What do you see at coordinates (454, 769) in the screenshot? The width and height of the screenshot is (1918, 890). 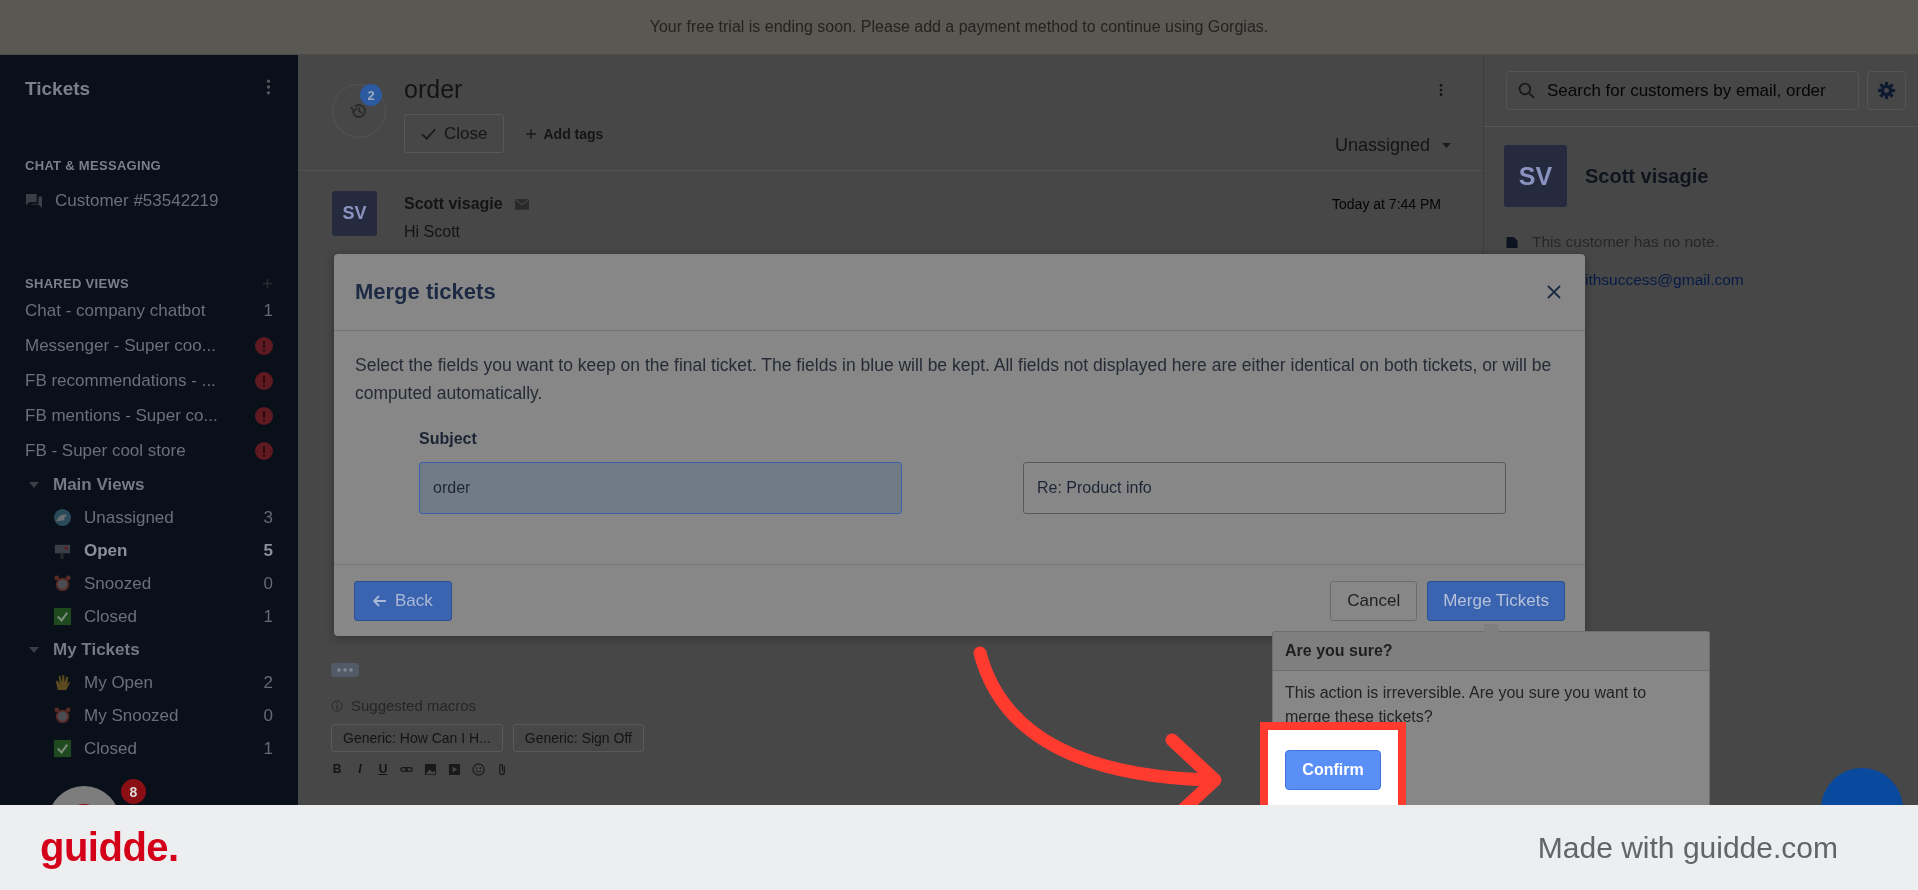 I see `video-icon` at bounding box center [454, 769].